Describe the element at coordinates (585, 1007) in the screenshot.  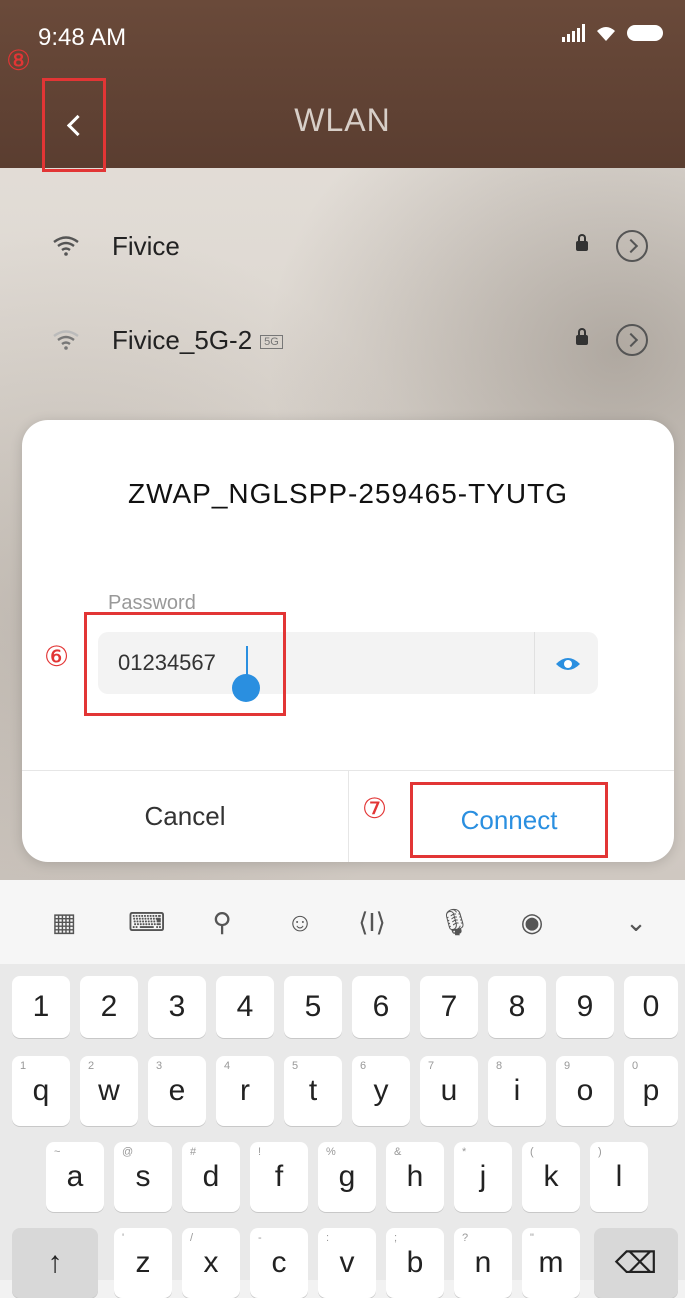
I see `key-9: 9` at that location.